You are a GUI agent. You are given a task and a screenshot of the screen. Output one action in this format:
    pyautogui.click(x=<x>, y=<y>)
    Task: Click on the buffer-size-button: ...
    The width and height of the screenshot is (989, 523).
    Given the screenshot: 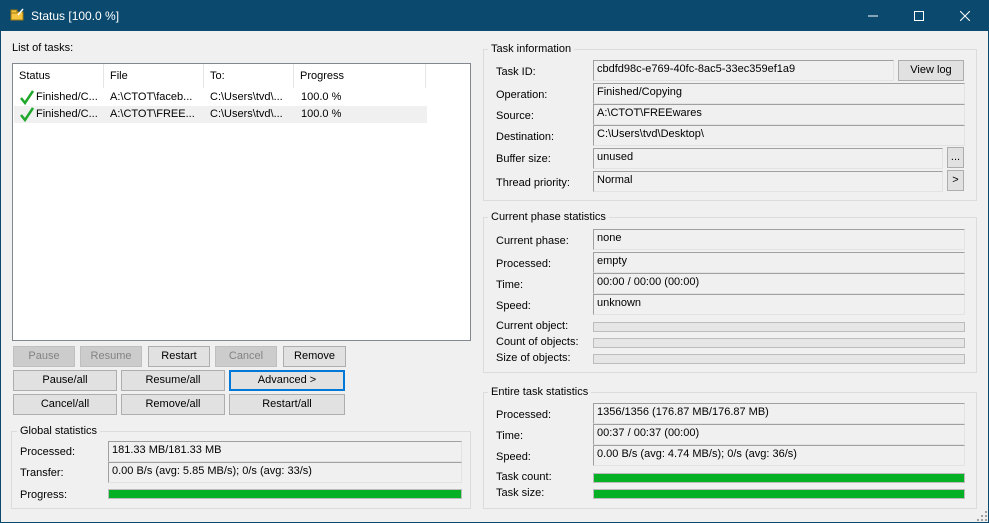 What is the action you would take?
    pyautogui.click(x=955, y=157)
    